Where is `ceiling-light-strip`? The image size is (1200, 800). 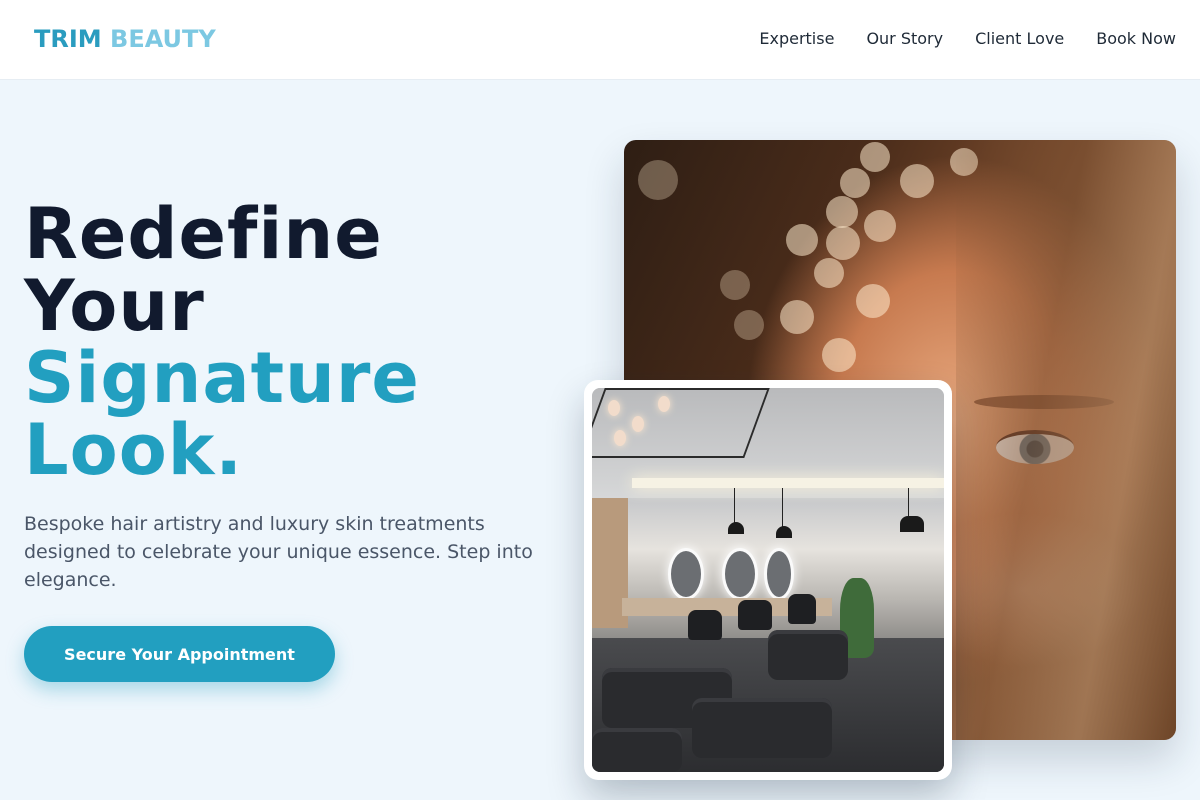
ceiling-light-strip is located at coordinates (788, 483).